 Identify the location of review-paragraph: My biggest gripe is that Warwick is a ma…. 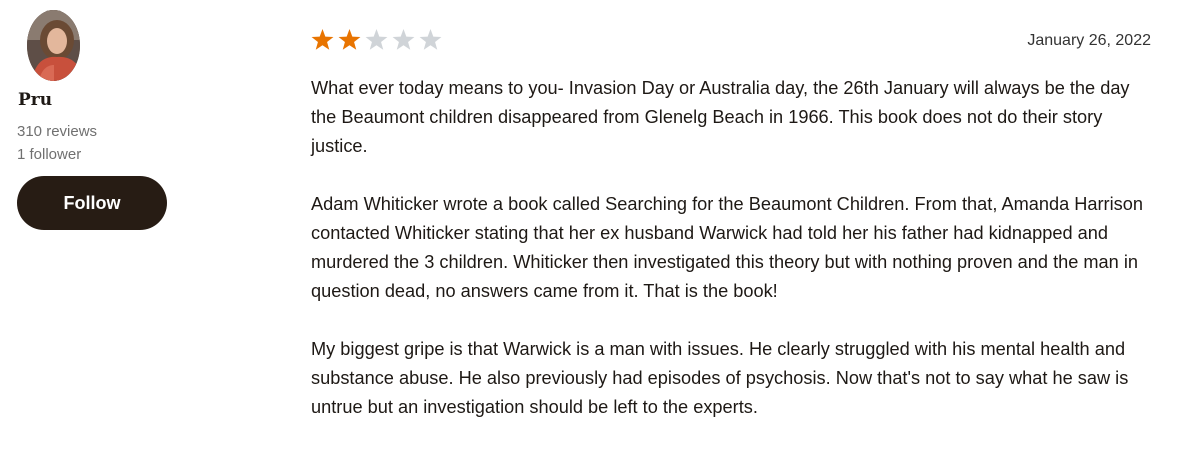
(720, 378).